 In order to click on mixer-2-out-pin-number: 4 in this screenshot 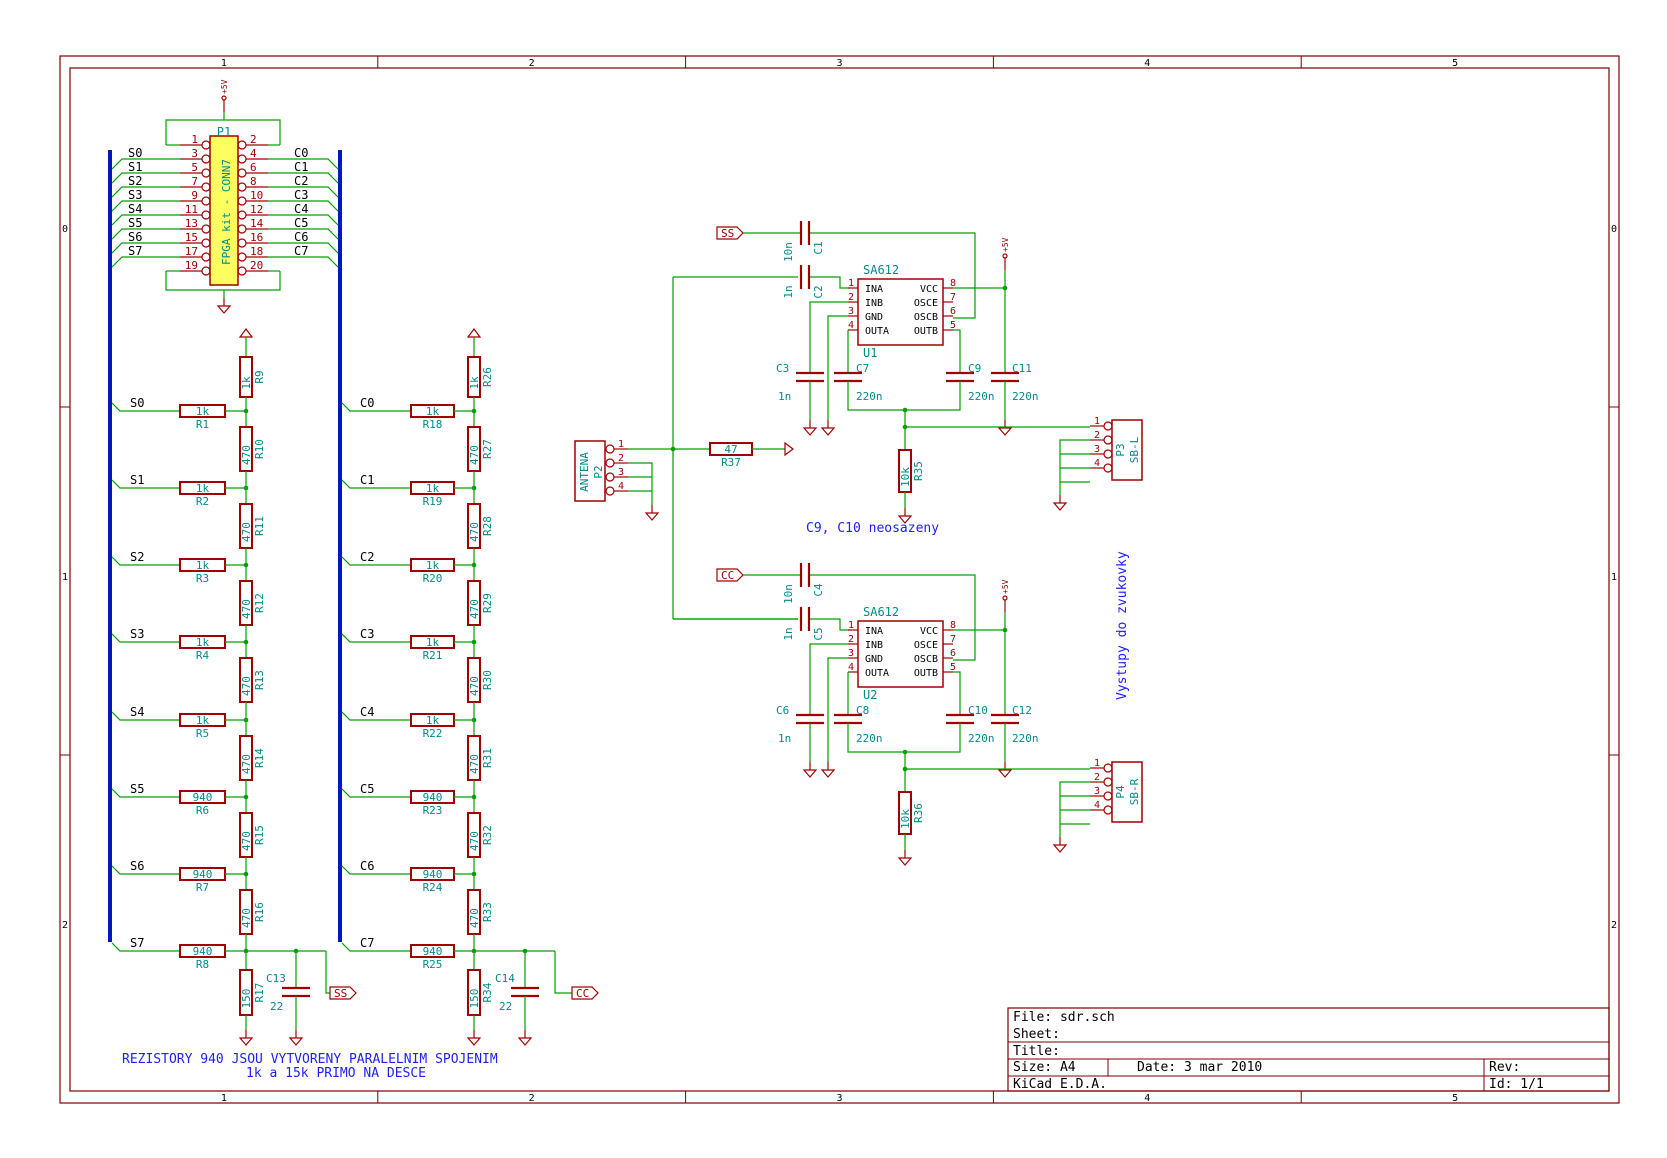, I will do `click(1097, 805)`.